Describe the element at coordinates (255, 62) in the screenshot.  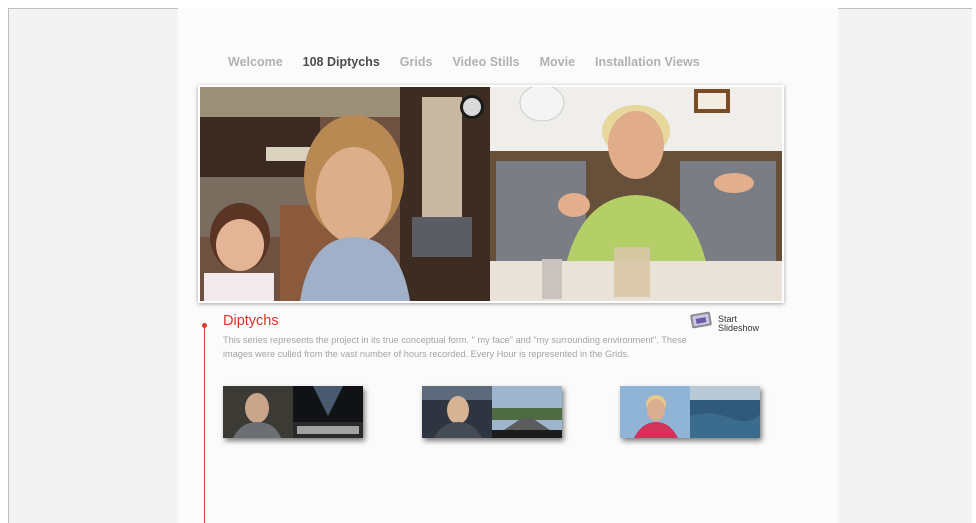
I see `nav-welcome: Welcome` at that location.